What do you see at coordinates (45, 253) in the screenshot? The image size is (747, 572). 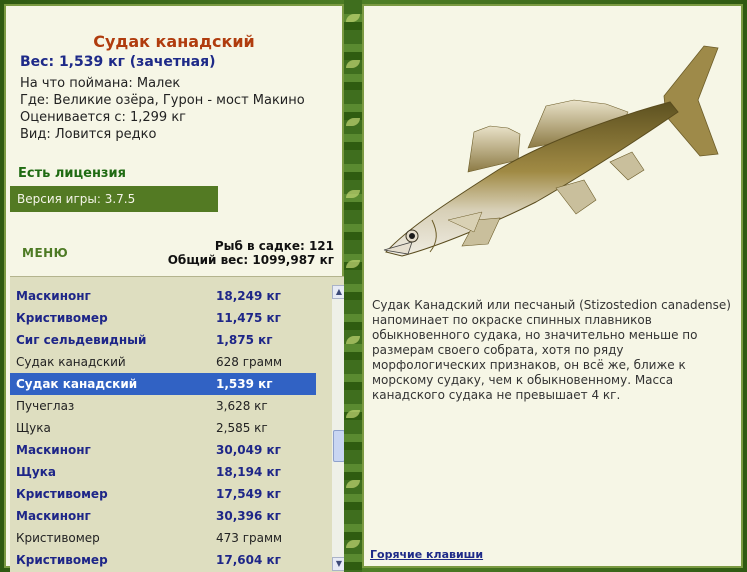 I see `menu-button: МЕНЮ` at bounding box center [45, 253].